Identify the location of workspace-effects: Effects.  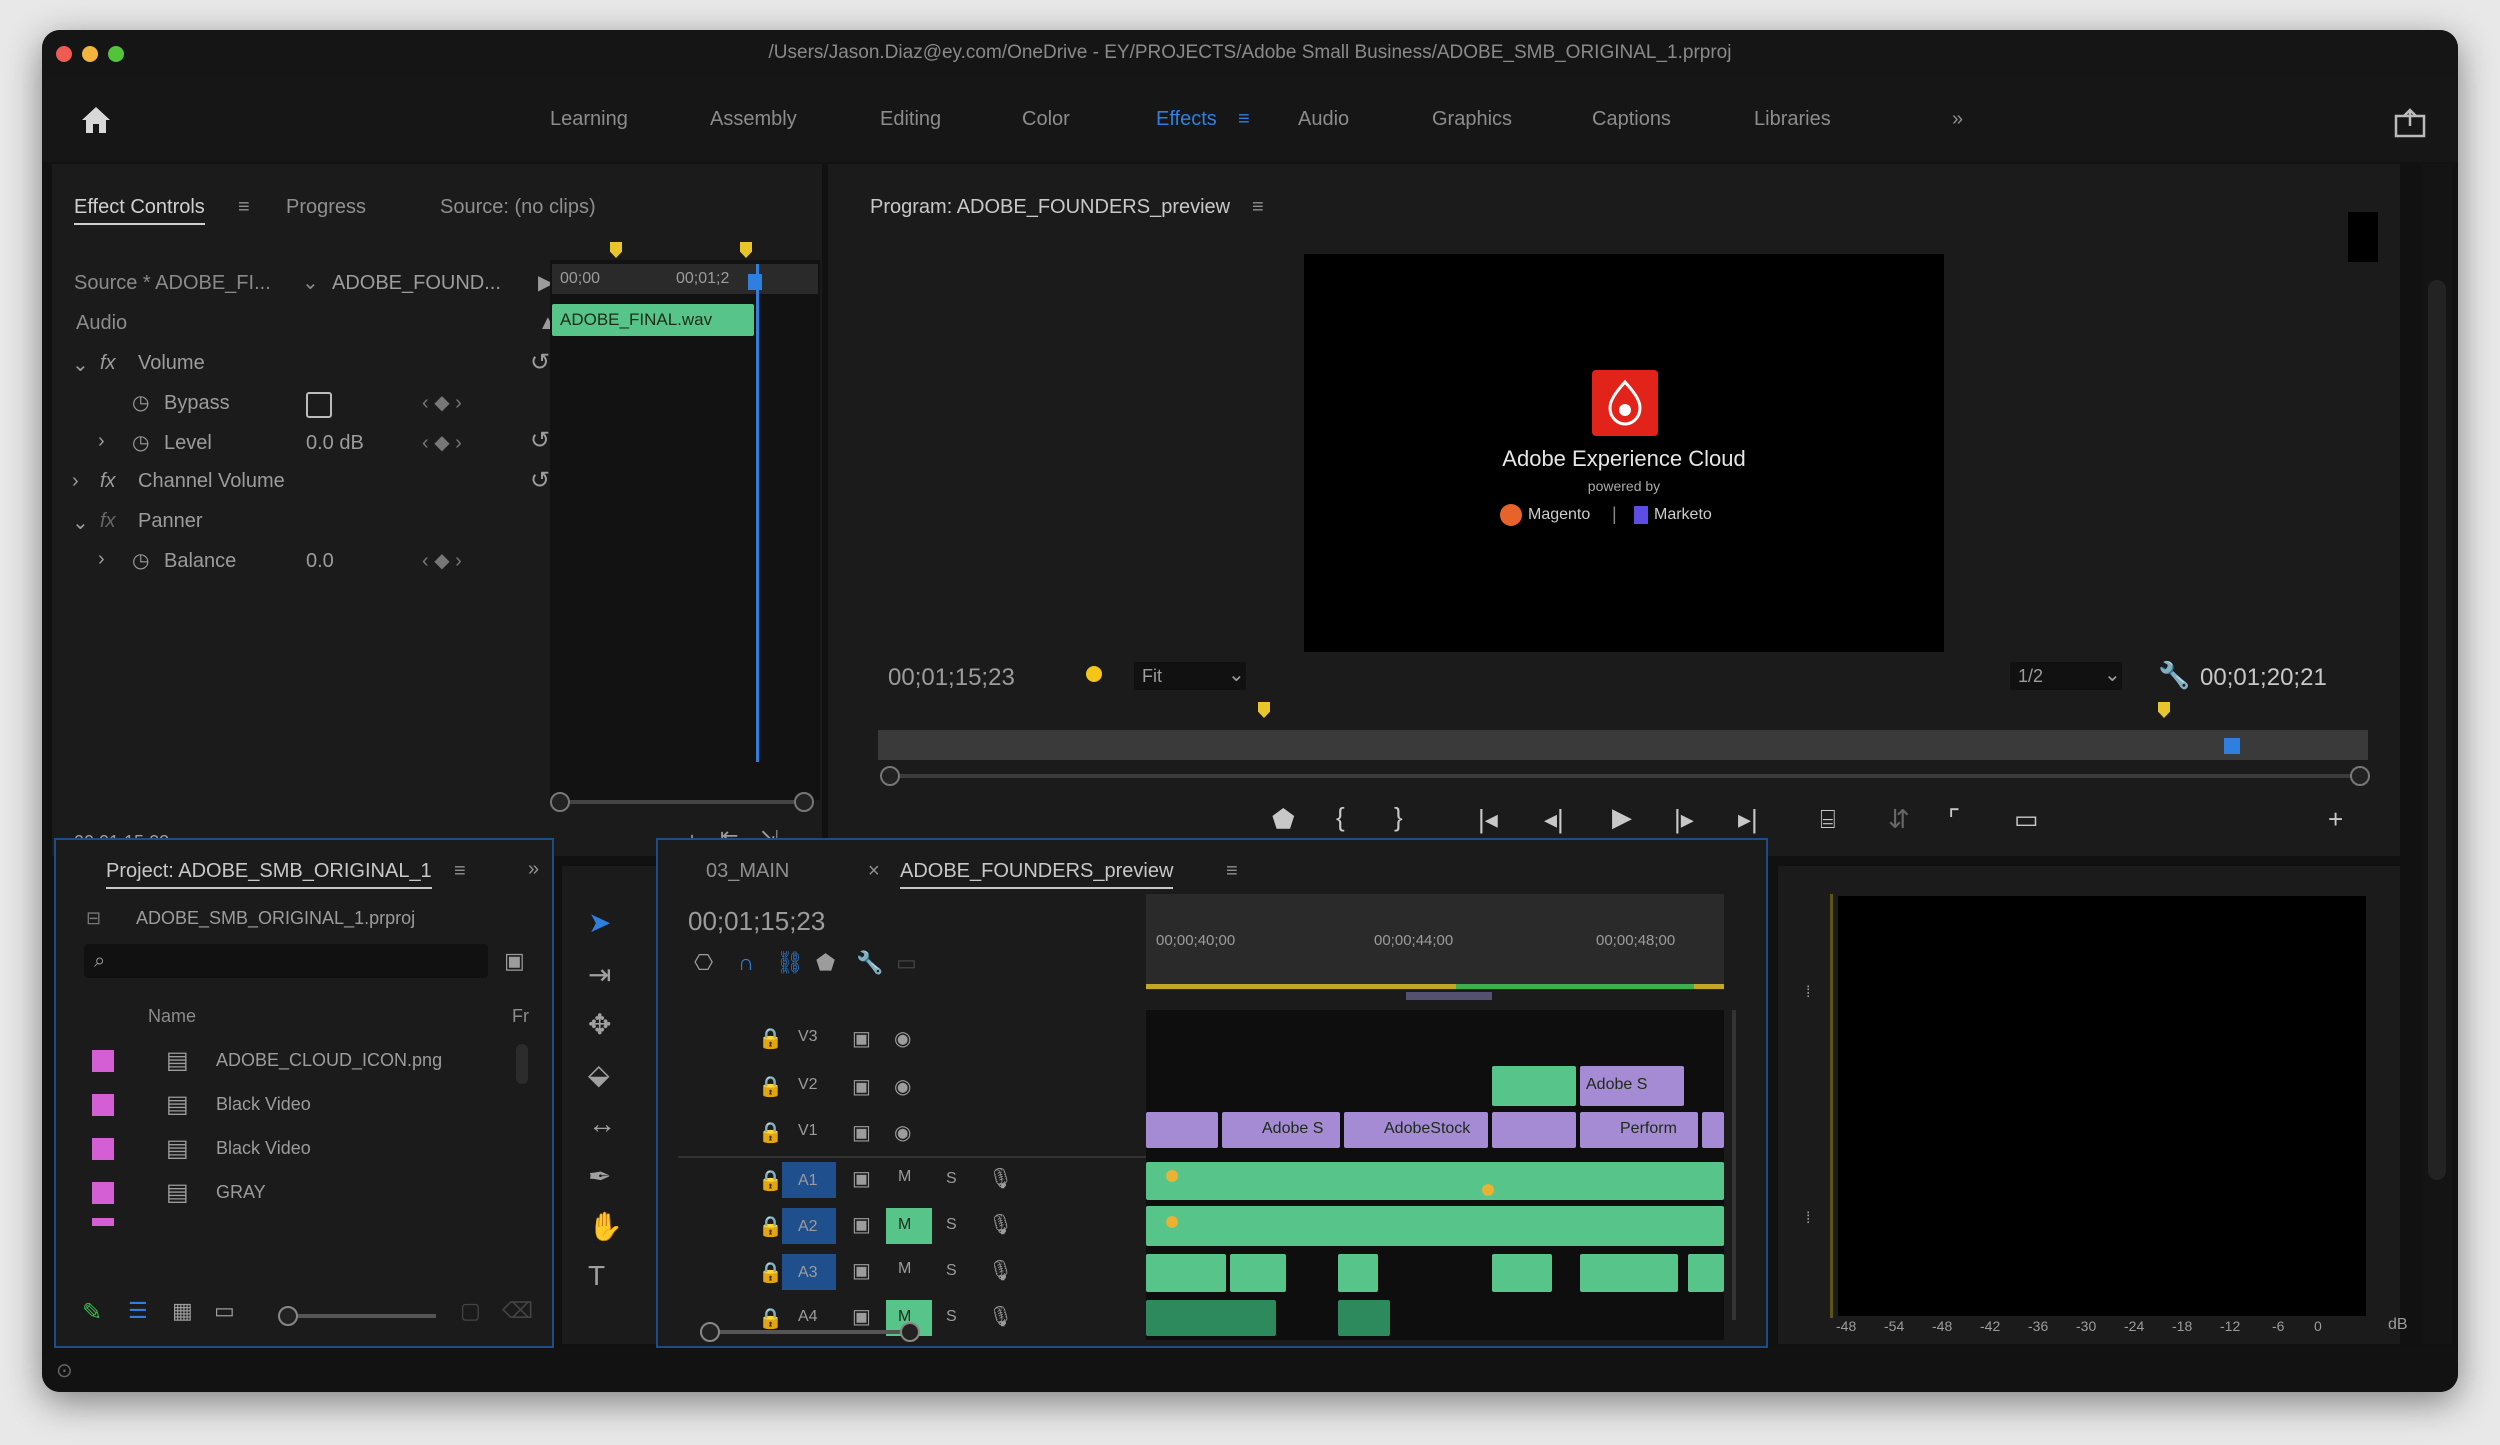
(1186, 119).